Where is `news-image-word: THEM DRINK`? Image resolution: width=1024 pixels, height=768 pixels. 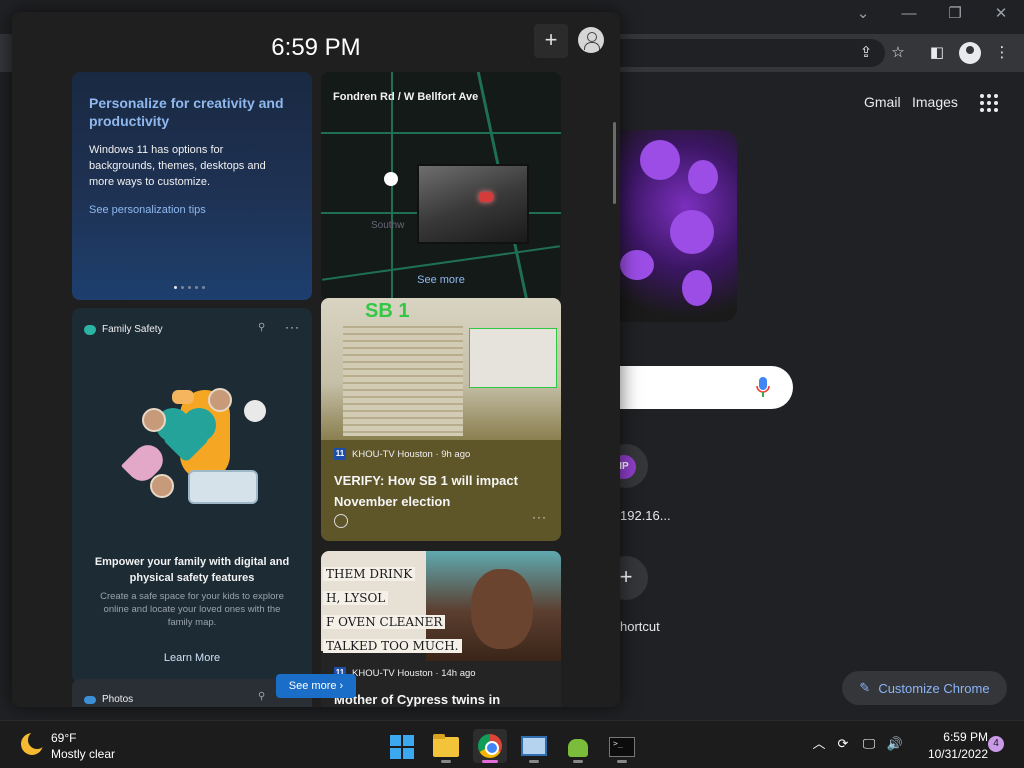 news-image-word: THEM DRINK is located at coordinates (369, 574).